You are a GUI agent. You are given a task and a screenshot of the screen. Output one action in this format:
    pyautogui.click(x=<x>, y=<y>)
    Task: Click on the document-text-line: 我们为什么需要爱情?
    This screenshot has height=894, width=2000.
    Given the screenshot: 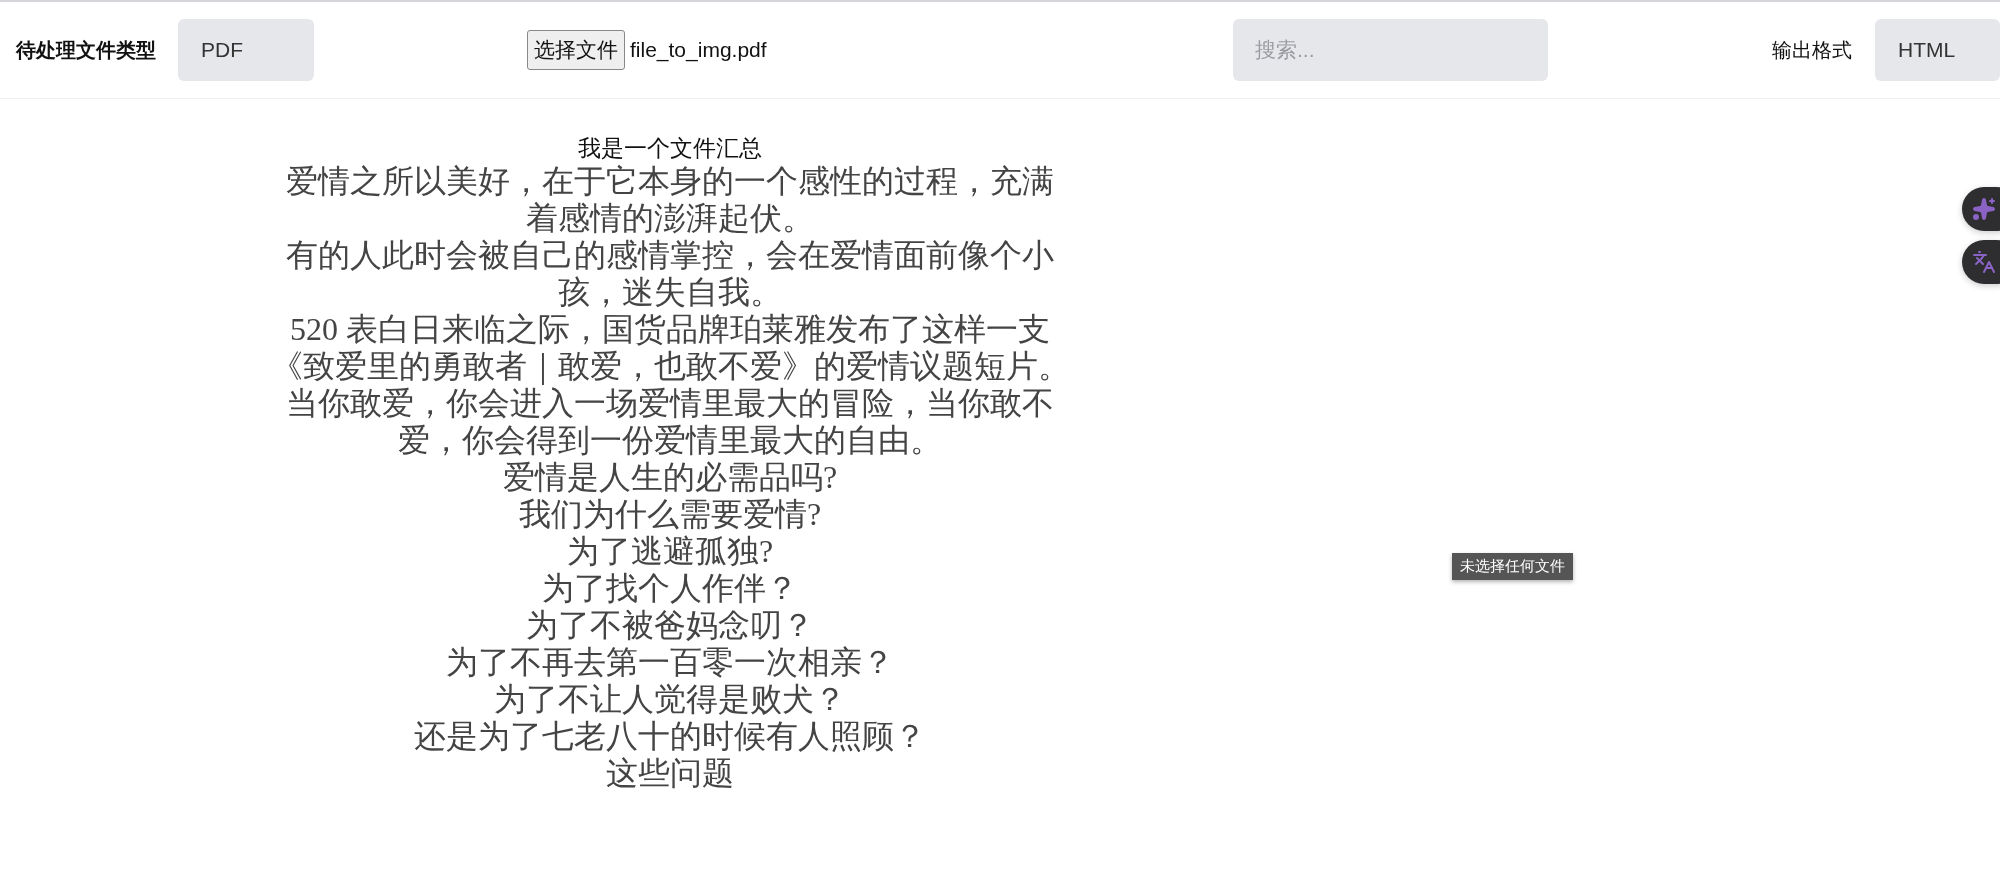 What is the action you would take?
    pyautogui.click(x=670, y=514)
    